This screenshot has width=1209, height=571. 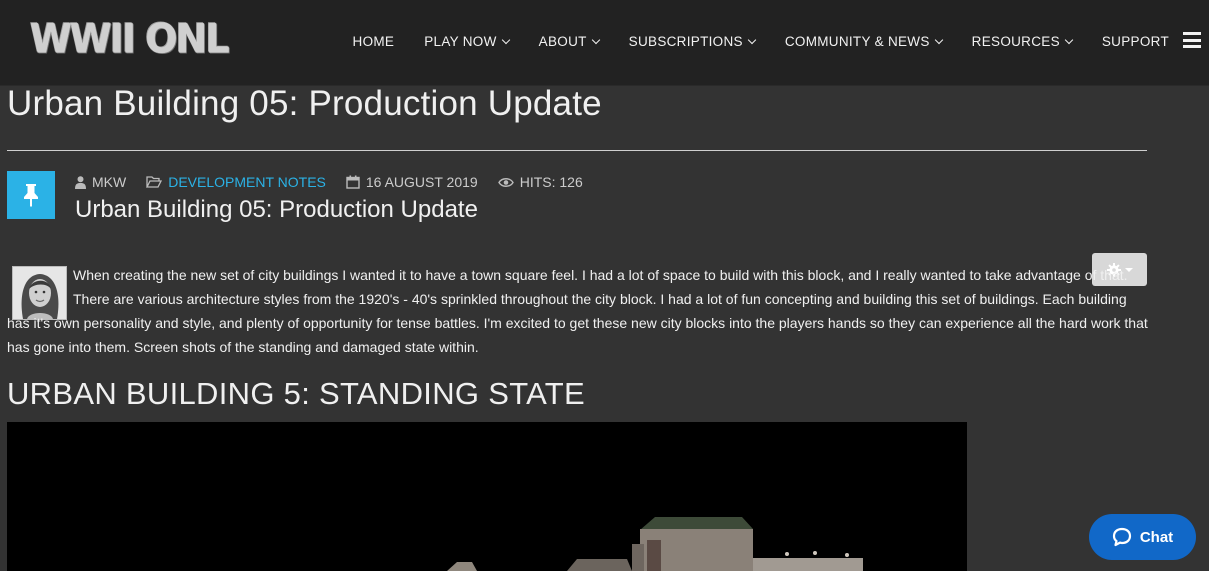 I want to click on title-divider, so click(x=577, y=150).